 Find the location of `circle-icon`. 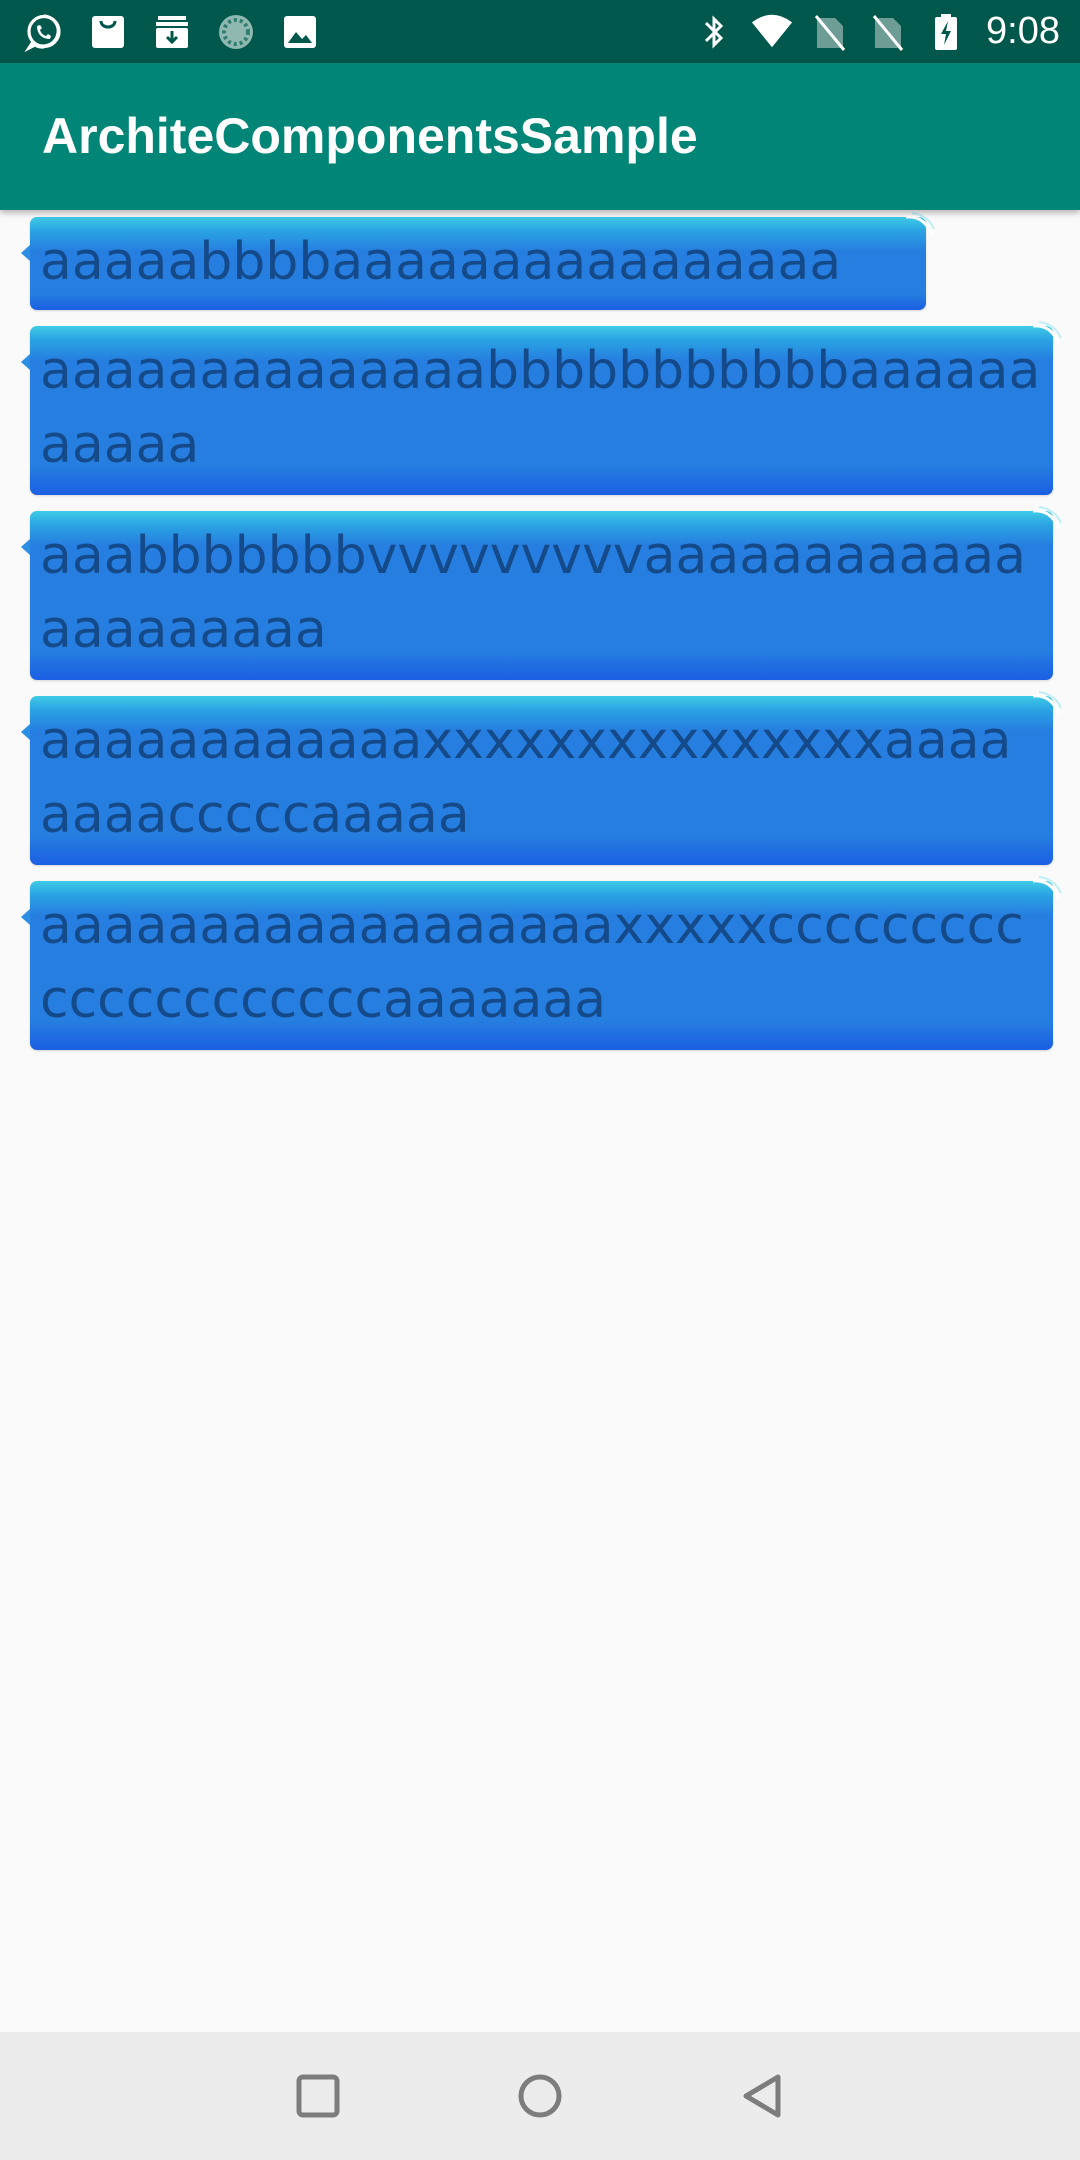

circle-icon is located at coordinates (540, 2096).